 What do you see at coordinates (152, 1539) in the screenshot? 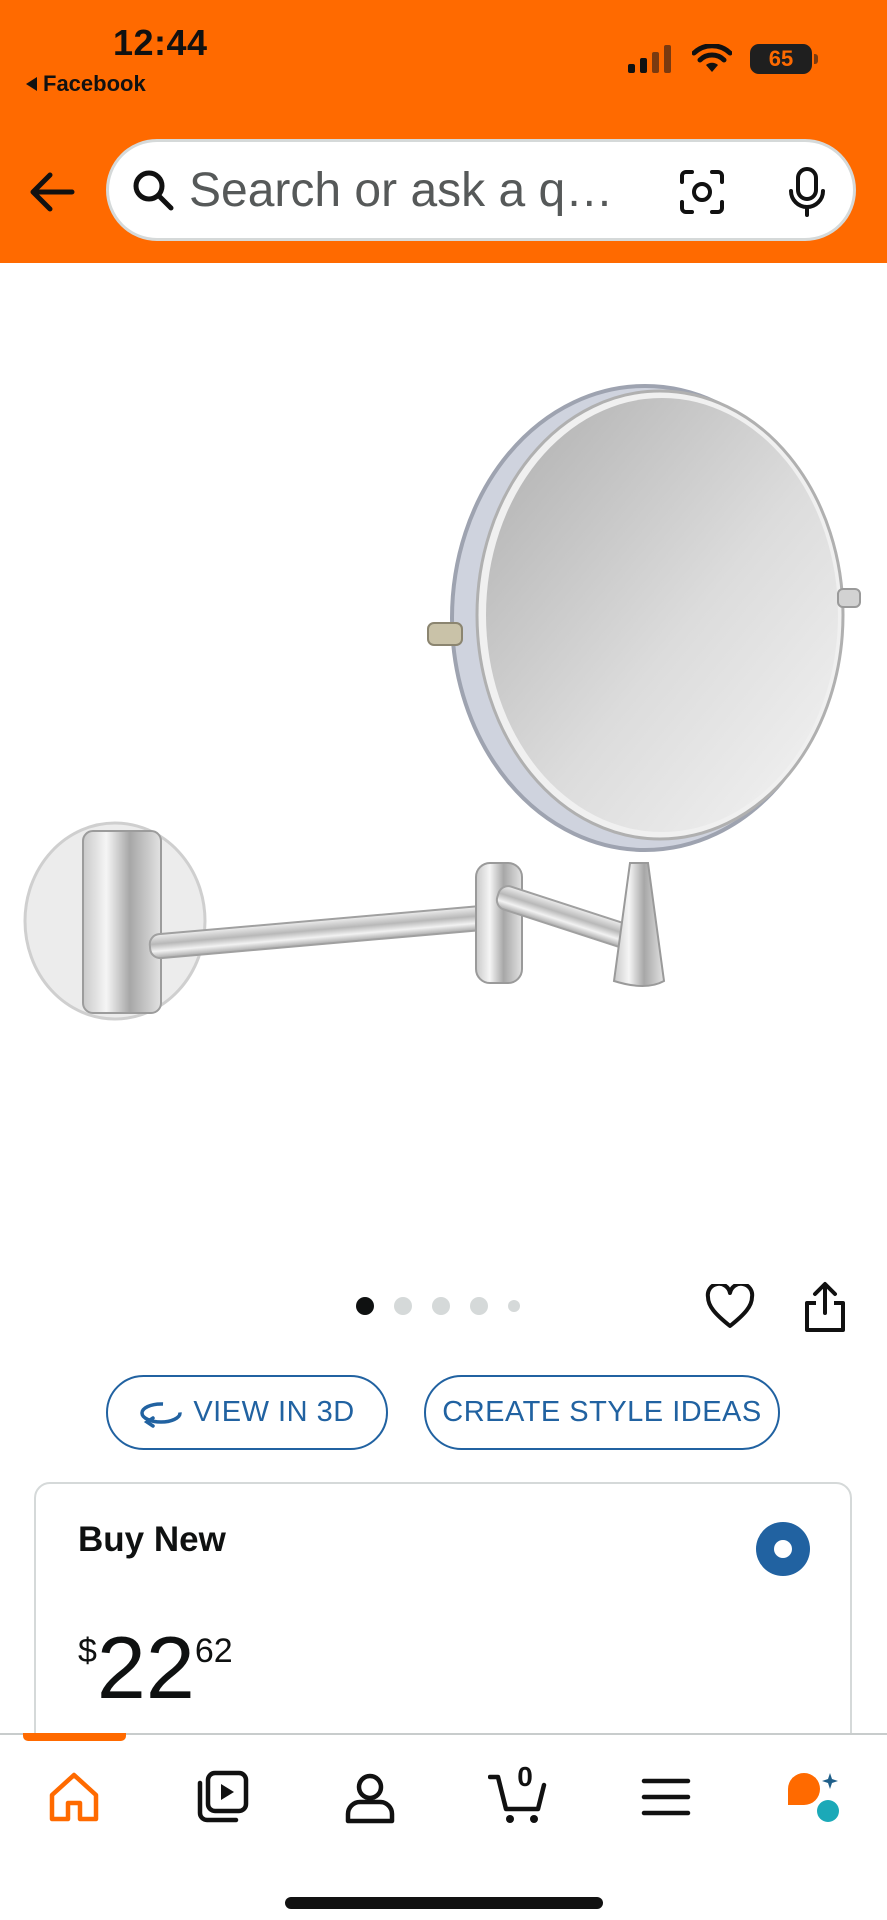
I see `buy-new-title: Buy New` at bounding box center [152, 1539].